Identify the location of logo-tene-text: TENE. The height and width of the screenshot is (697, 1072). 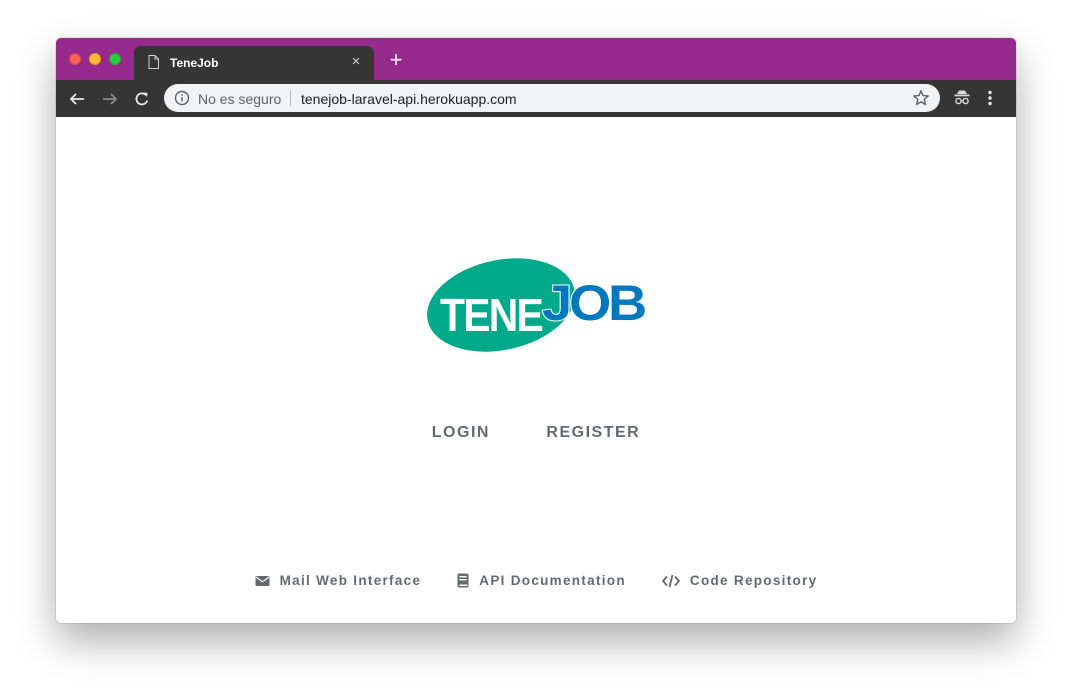
(491, 315).